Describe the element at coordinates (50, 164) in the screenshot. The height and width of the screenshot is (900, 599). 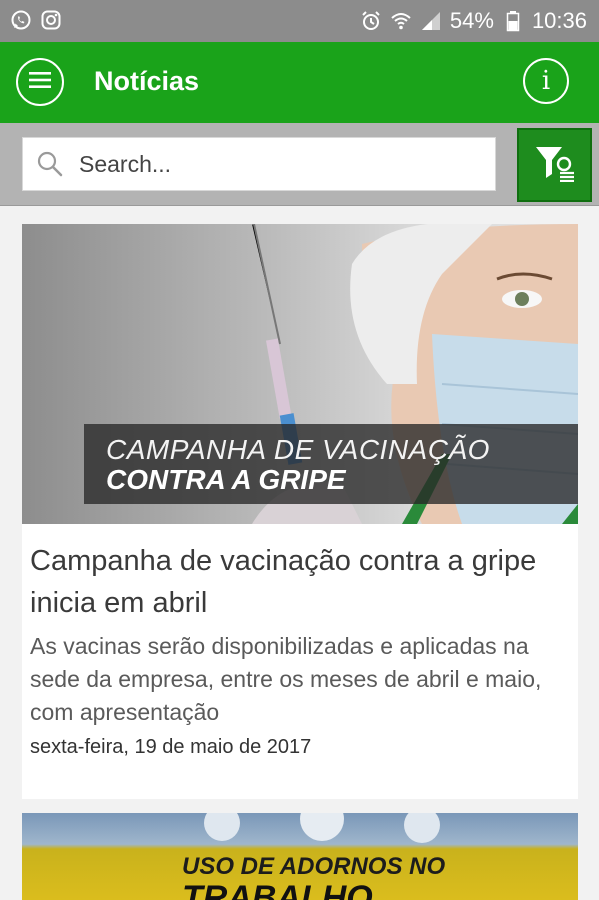
I see `search-icon` at that location.